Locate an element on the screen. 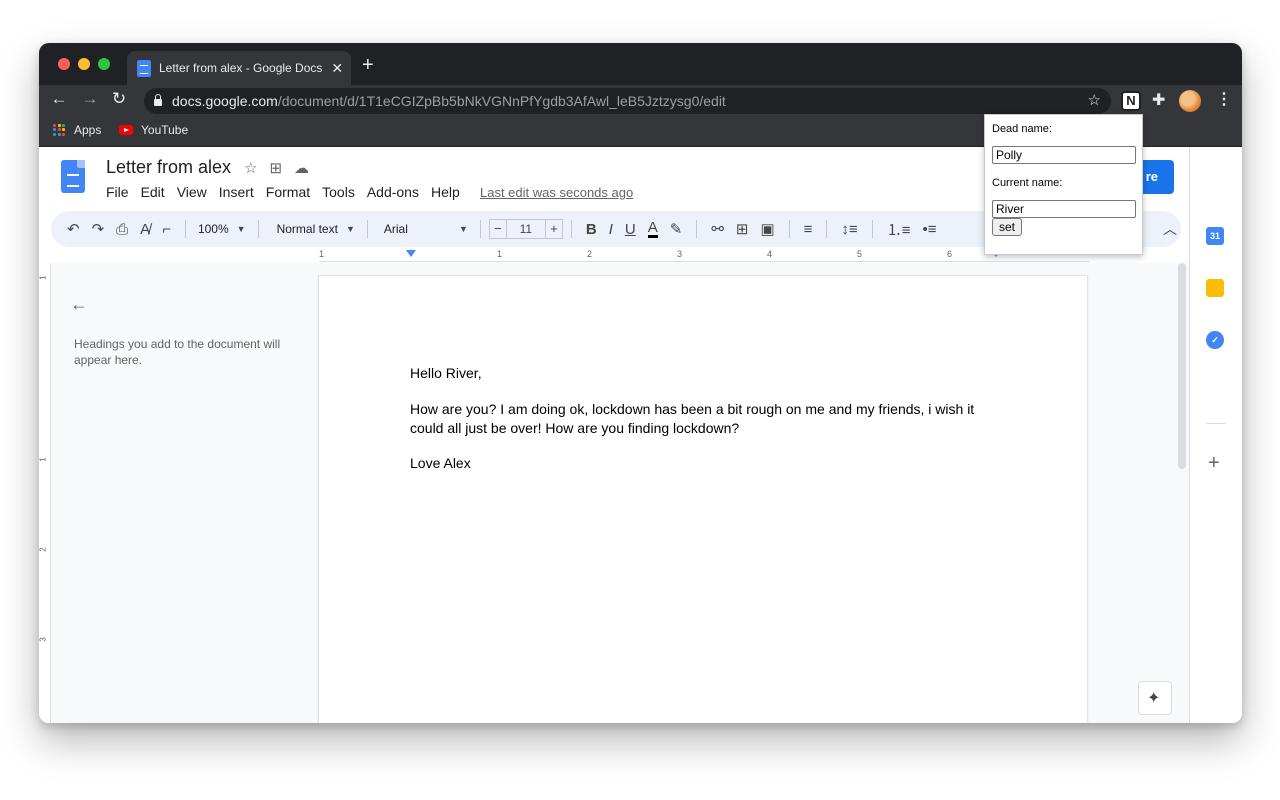 The width and height of the screenshot is (1280, 800). align-icon: ≡ is located at coordinates (808, 229).